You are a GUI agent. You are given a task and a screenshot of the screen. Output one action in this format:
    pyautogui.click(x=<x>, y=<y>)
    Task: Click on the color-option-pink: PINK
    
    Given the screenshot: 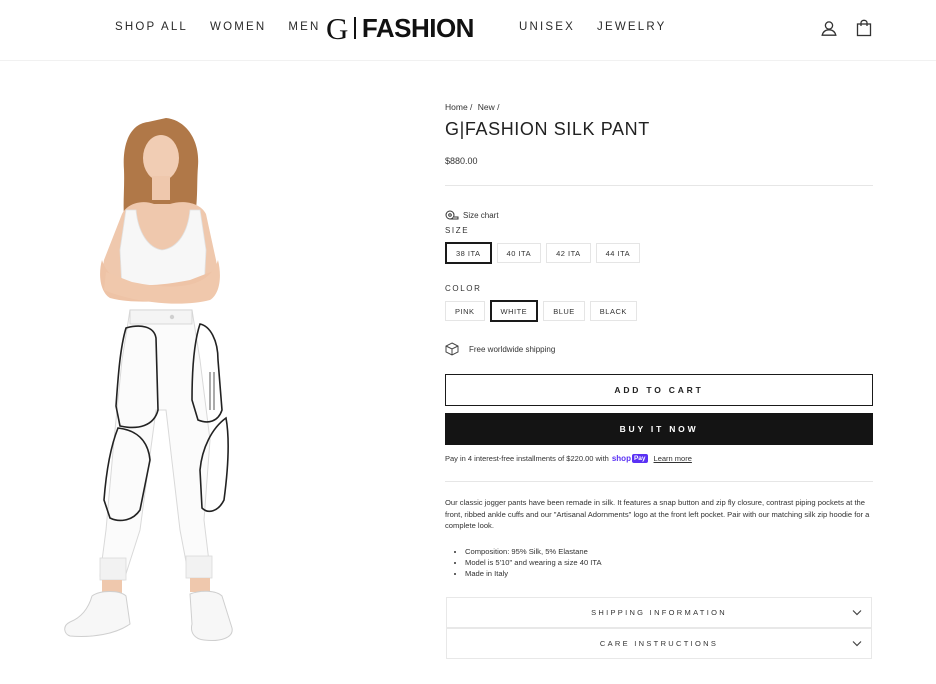 What is the action you would take?
    pyautogui.click(x=465, y=311)
    